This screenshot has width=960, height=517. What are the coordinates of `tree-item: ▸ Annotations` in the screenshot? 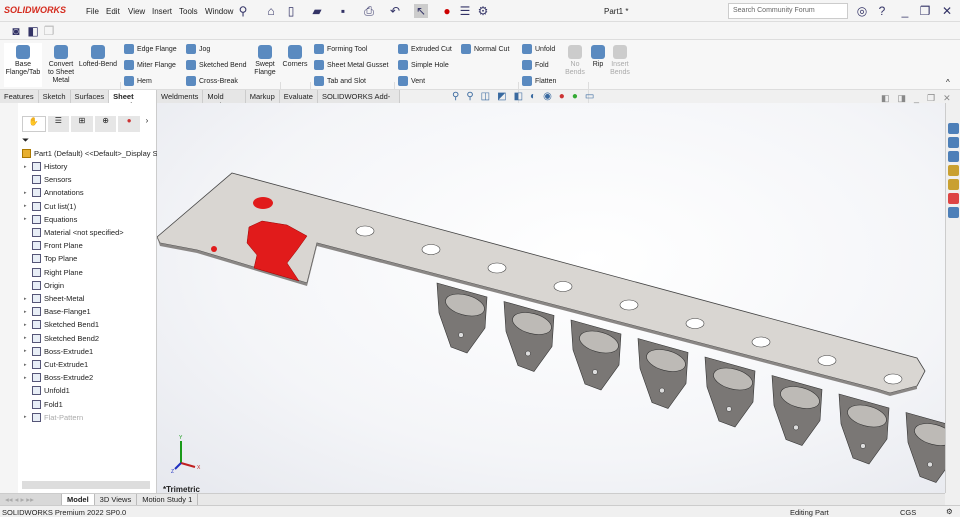 It's located at (54, 193).